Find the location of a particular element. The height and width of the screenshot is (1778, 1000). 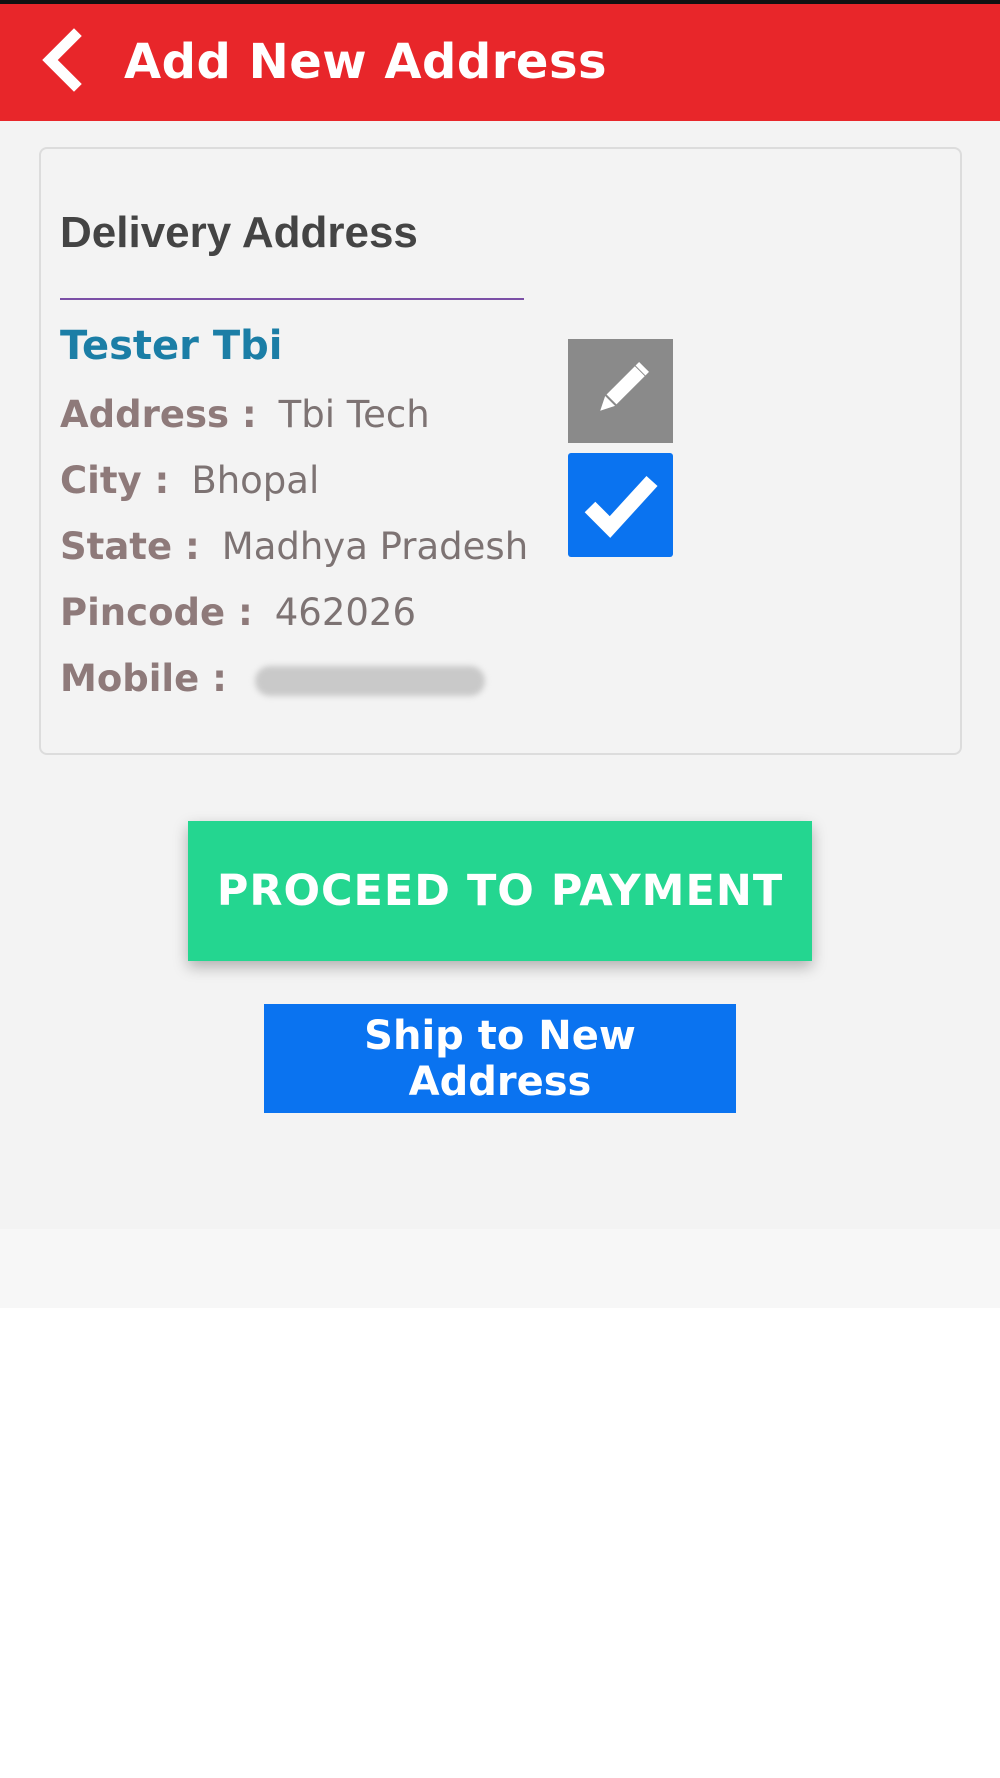

state-row: State : Madhya Pradesh is located at coordinates (294, 547).